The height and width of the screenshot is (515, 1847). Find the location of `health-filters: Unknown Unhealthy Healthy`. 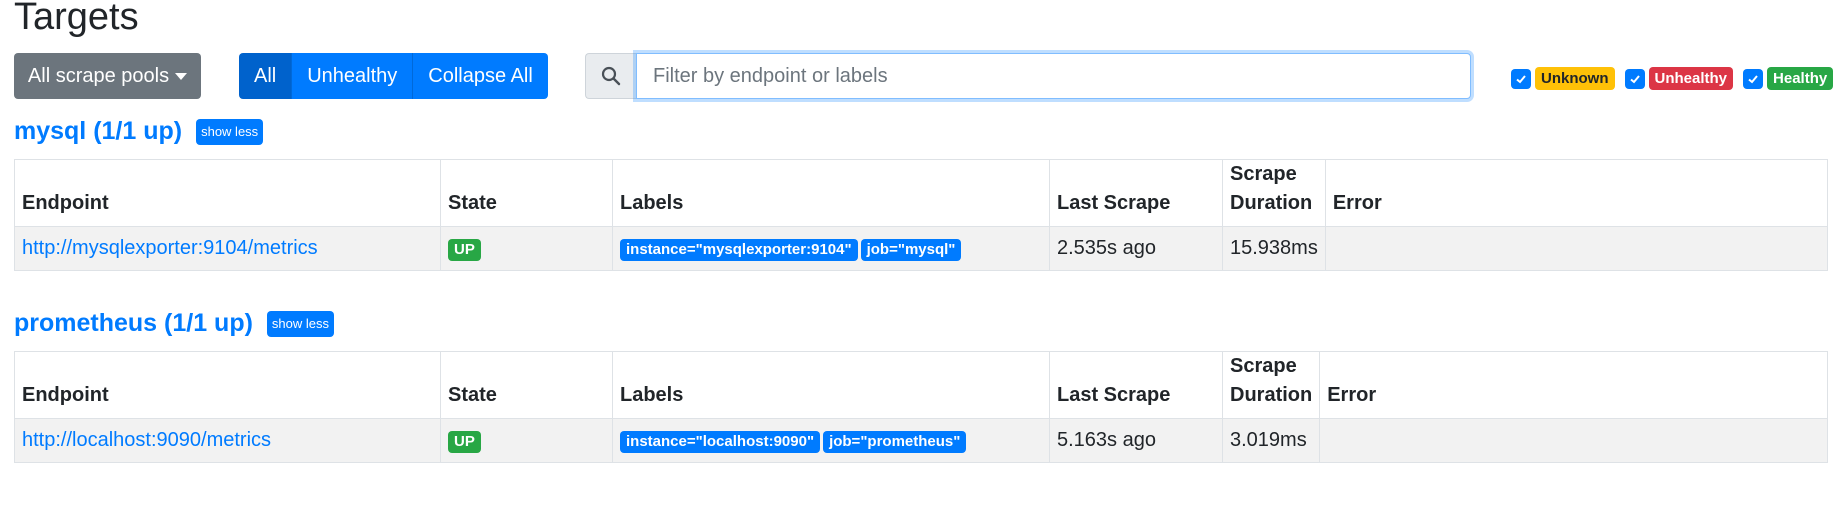

health-filters: Unknown Unhealthy Healthy is located at coordinates (1672, 78).